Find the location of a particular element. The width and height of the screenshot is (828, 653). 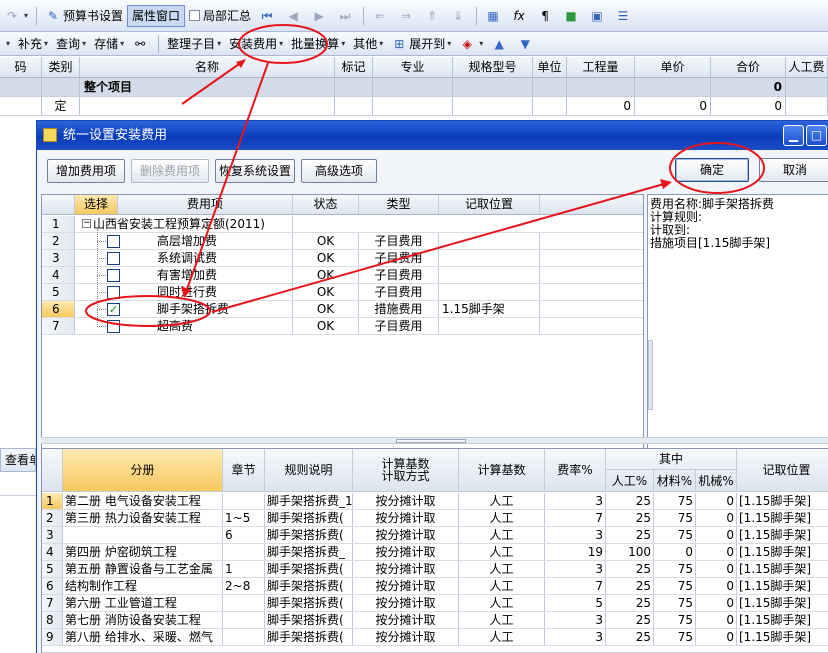

tree-row: 3 系统调试费 OK 子目费用 is located at coordinates (342, 258).